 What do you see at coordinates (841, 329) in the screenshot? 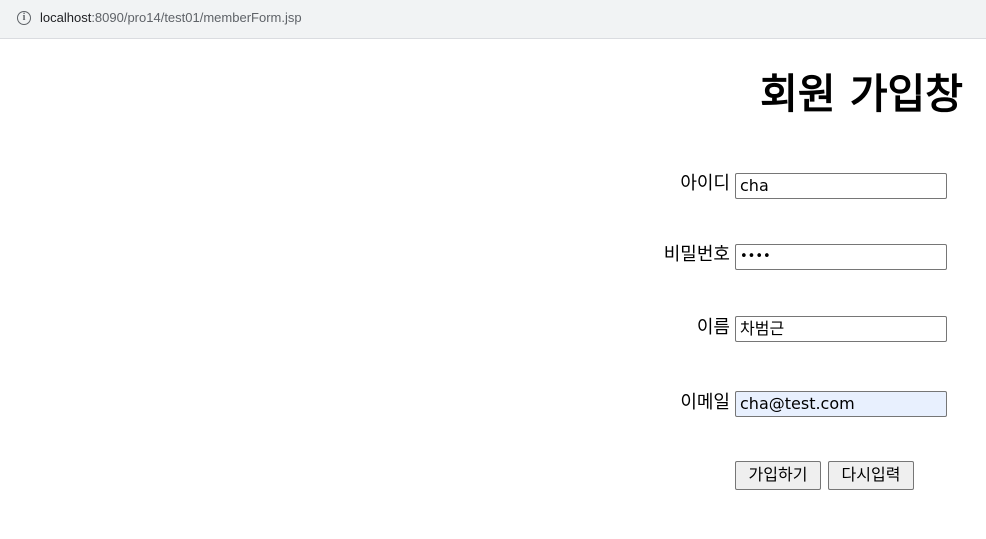
I see `name-input: 차범근` at bounding box center [841, 329].